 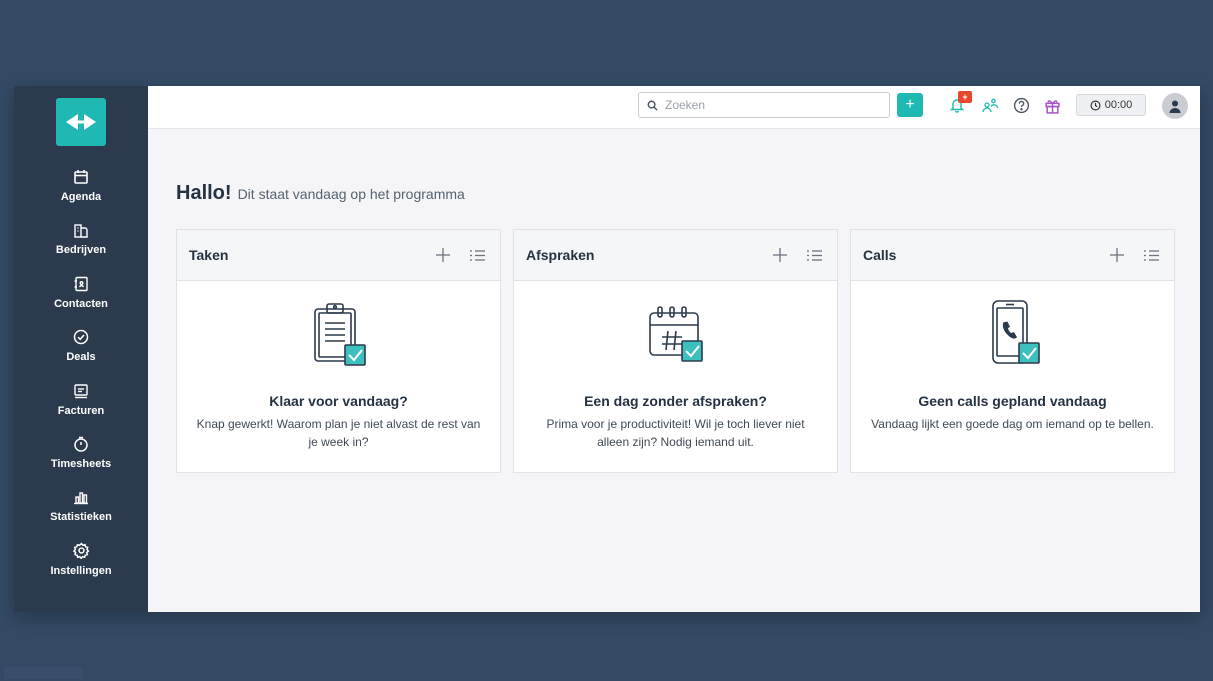 I want to click on timer-value: 00:00, so click(x=1118, y=105).